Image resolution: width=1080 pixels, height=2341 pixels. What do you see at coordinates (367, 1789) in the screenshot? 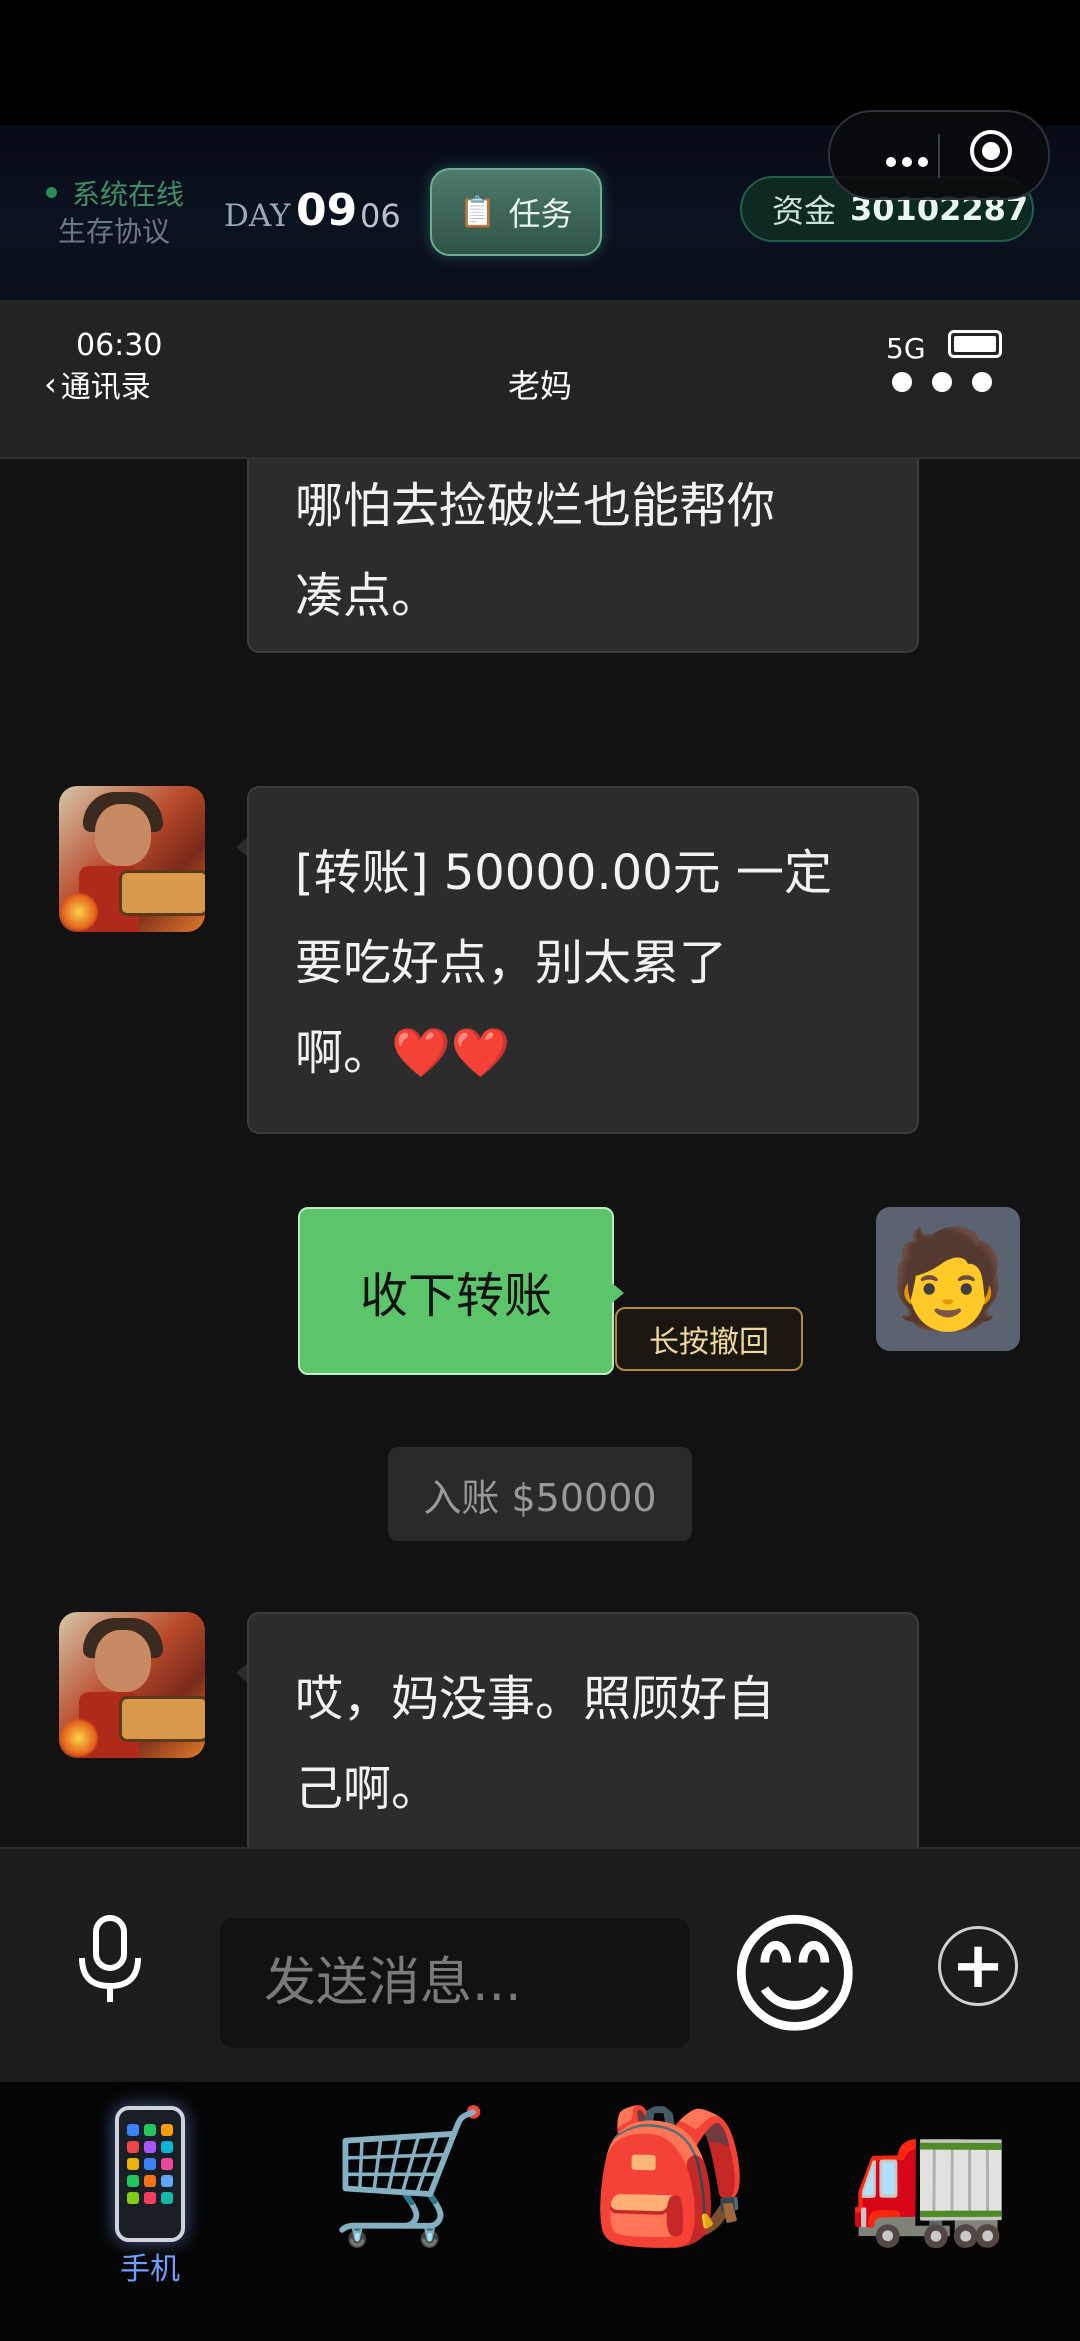
I see `message-line: 己啊。` at bounding box center [367, 1789].